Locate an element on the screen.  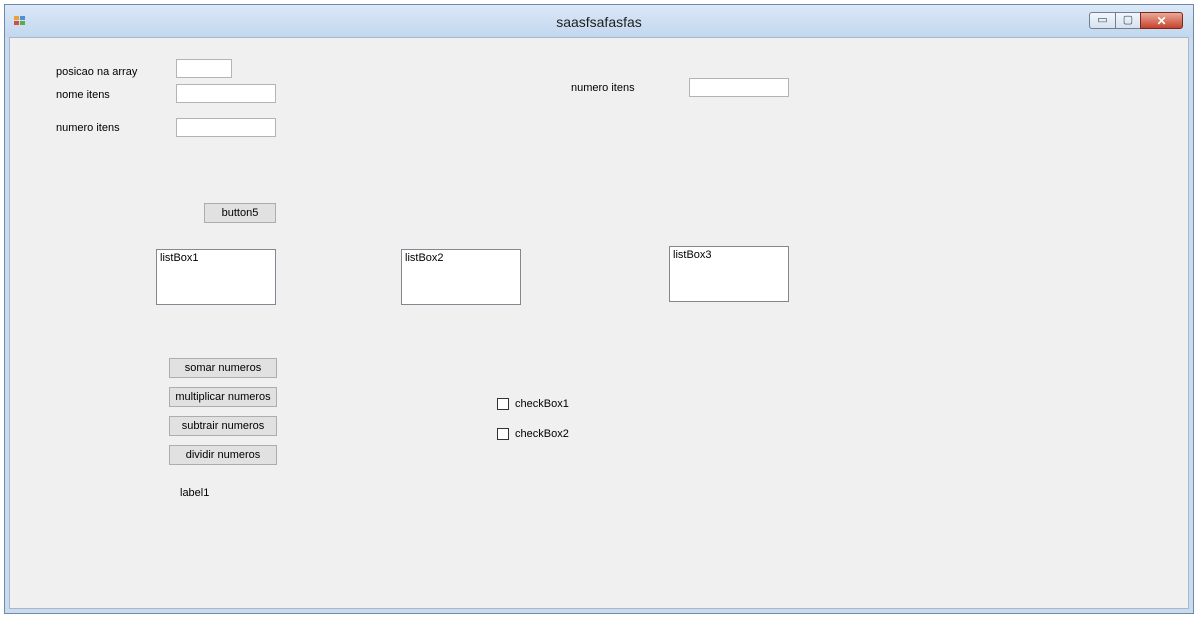
checkbox-2: checkBox2 is located at coordinates (533, 434).